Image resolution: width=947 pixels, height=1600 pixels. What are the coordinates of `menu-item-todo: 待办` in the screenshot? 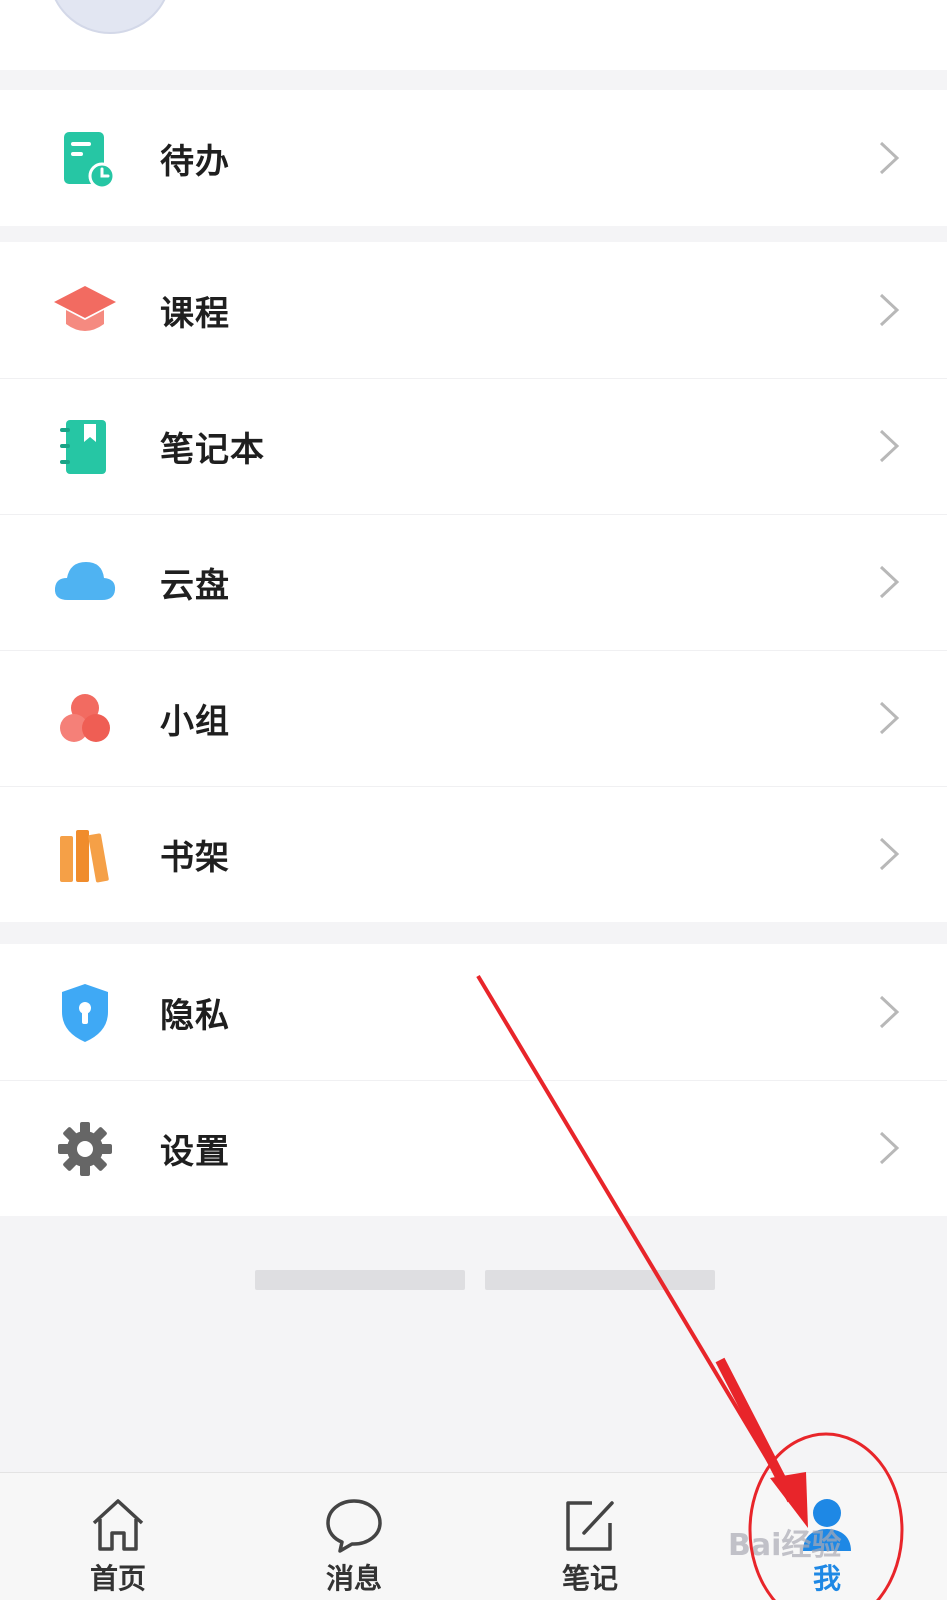 It's located at (473, 158).